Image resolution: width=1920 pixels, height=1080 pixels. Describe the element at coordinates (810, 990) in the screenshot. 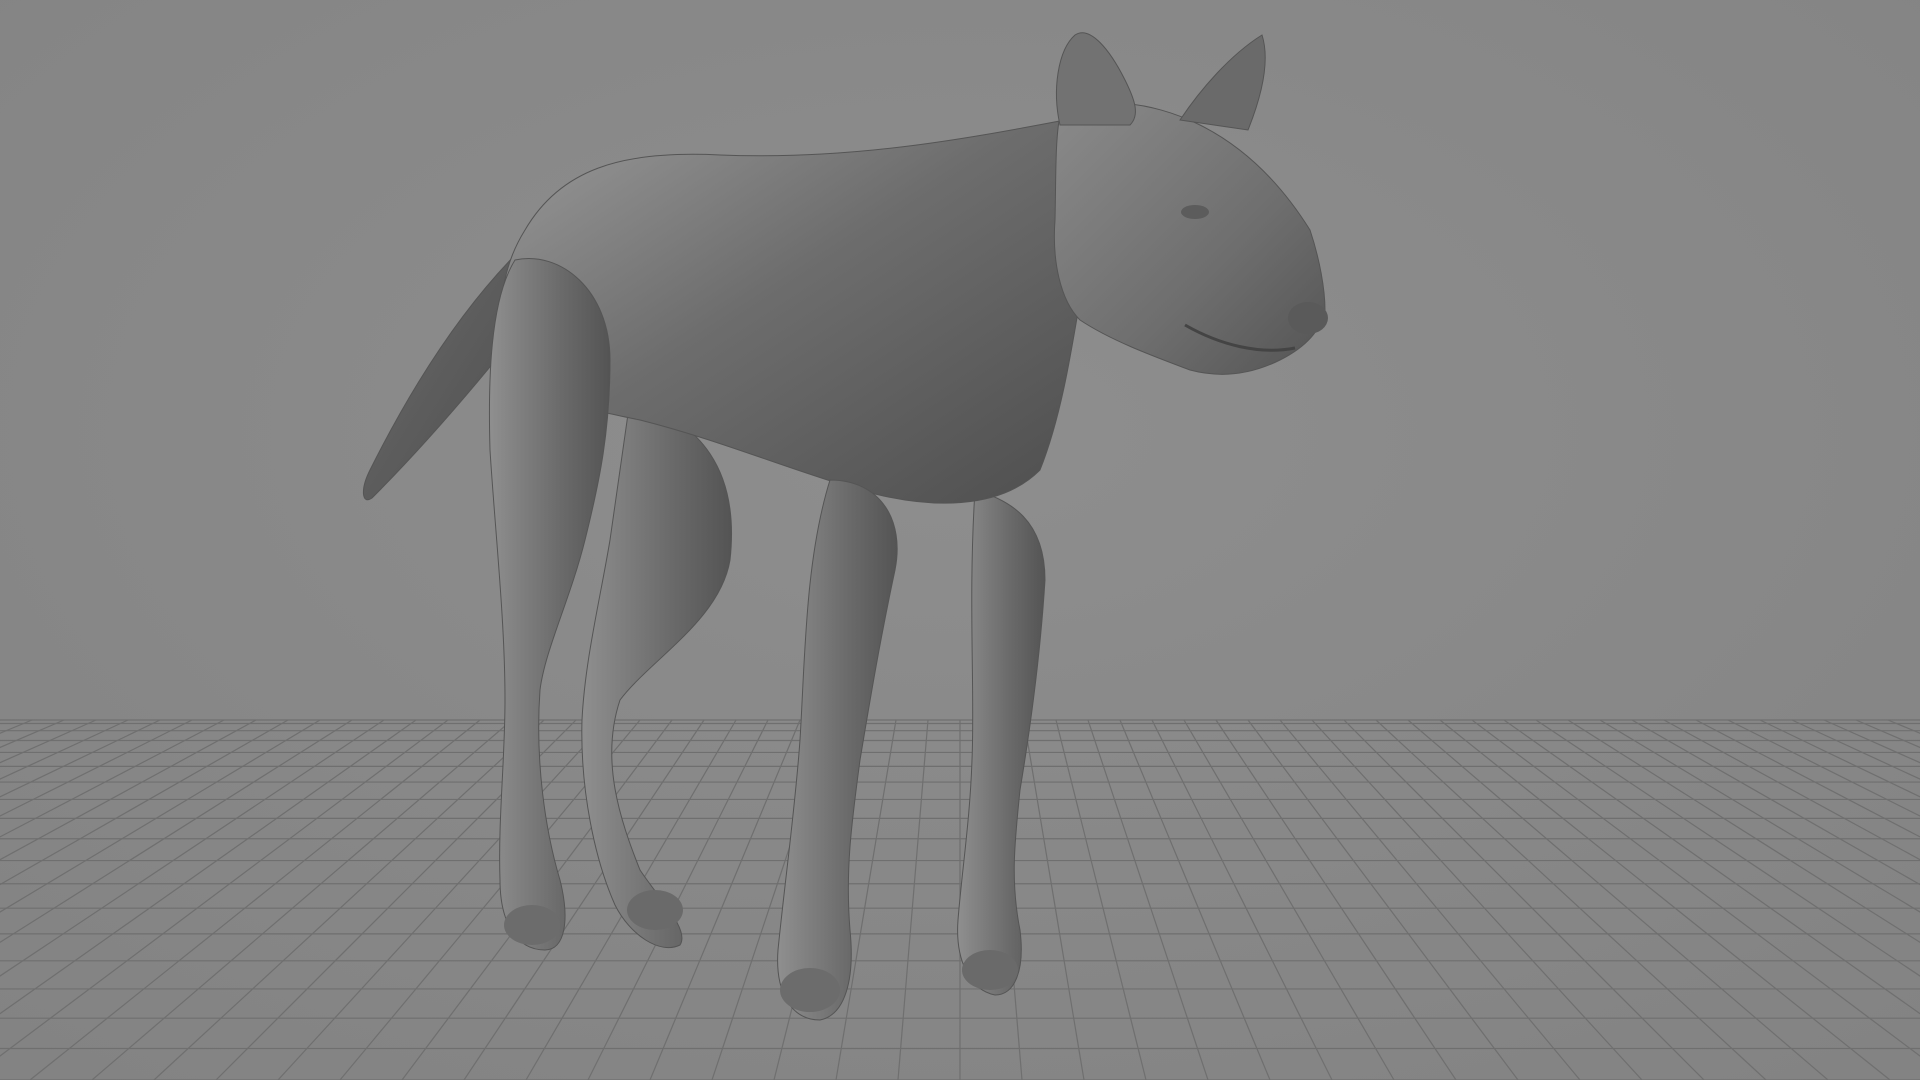

I see `wolf-paw-front-near` at that location.